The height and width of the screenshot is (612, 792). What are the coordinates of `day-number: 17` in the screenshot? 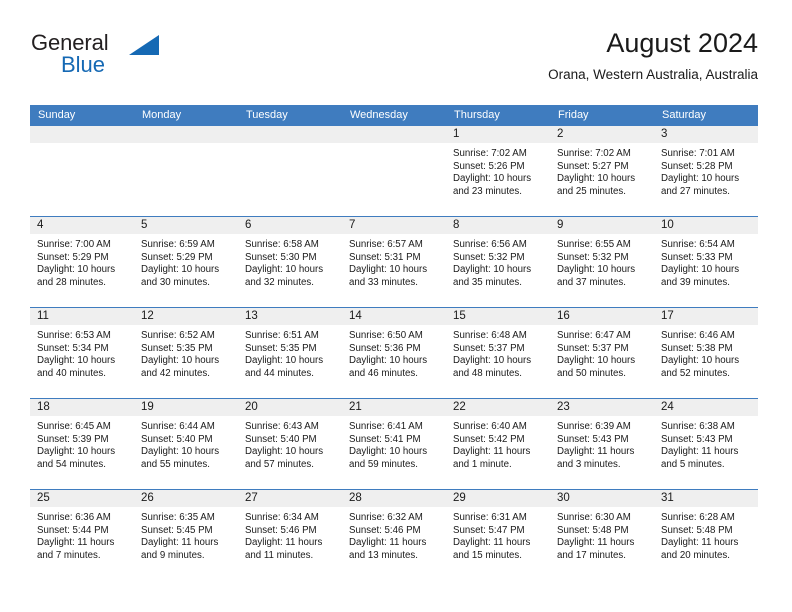 It's located at (667, 316).